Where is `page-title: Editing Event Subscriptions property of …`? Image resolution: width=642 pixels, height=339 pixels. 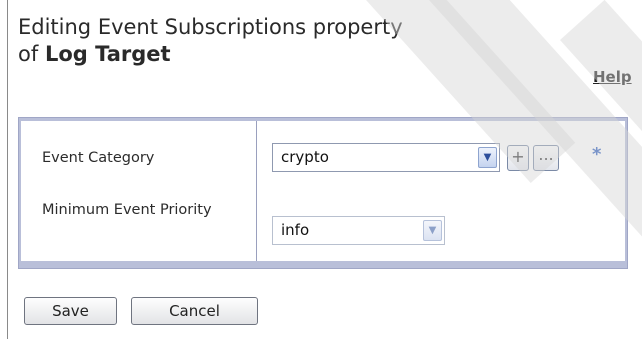
page-title: Editing Event Subscriptions property of … is located at coordinates (288, 41).